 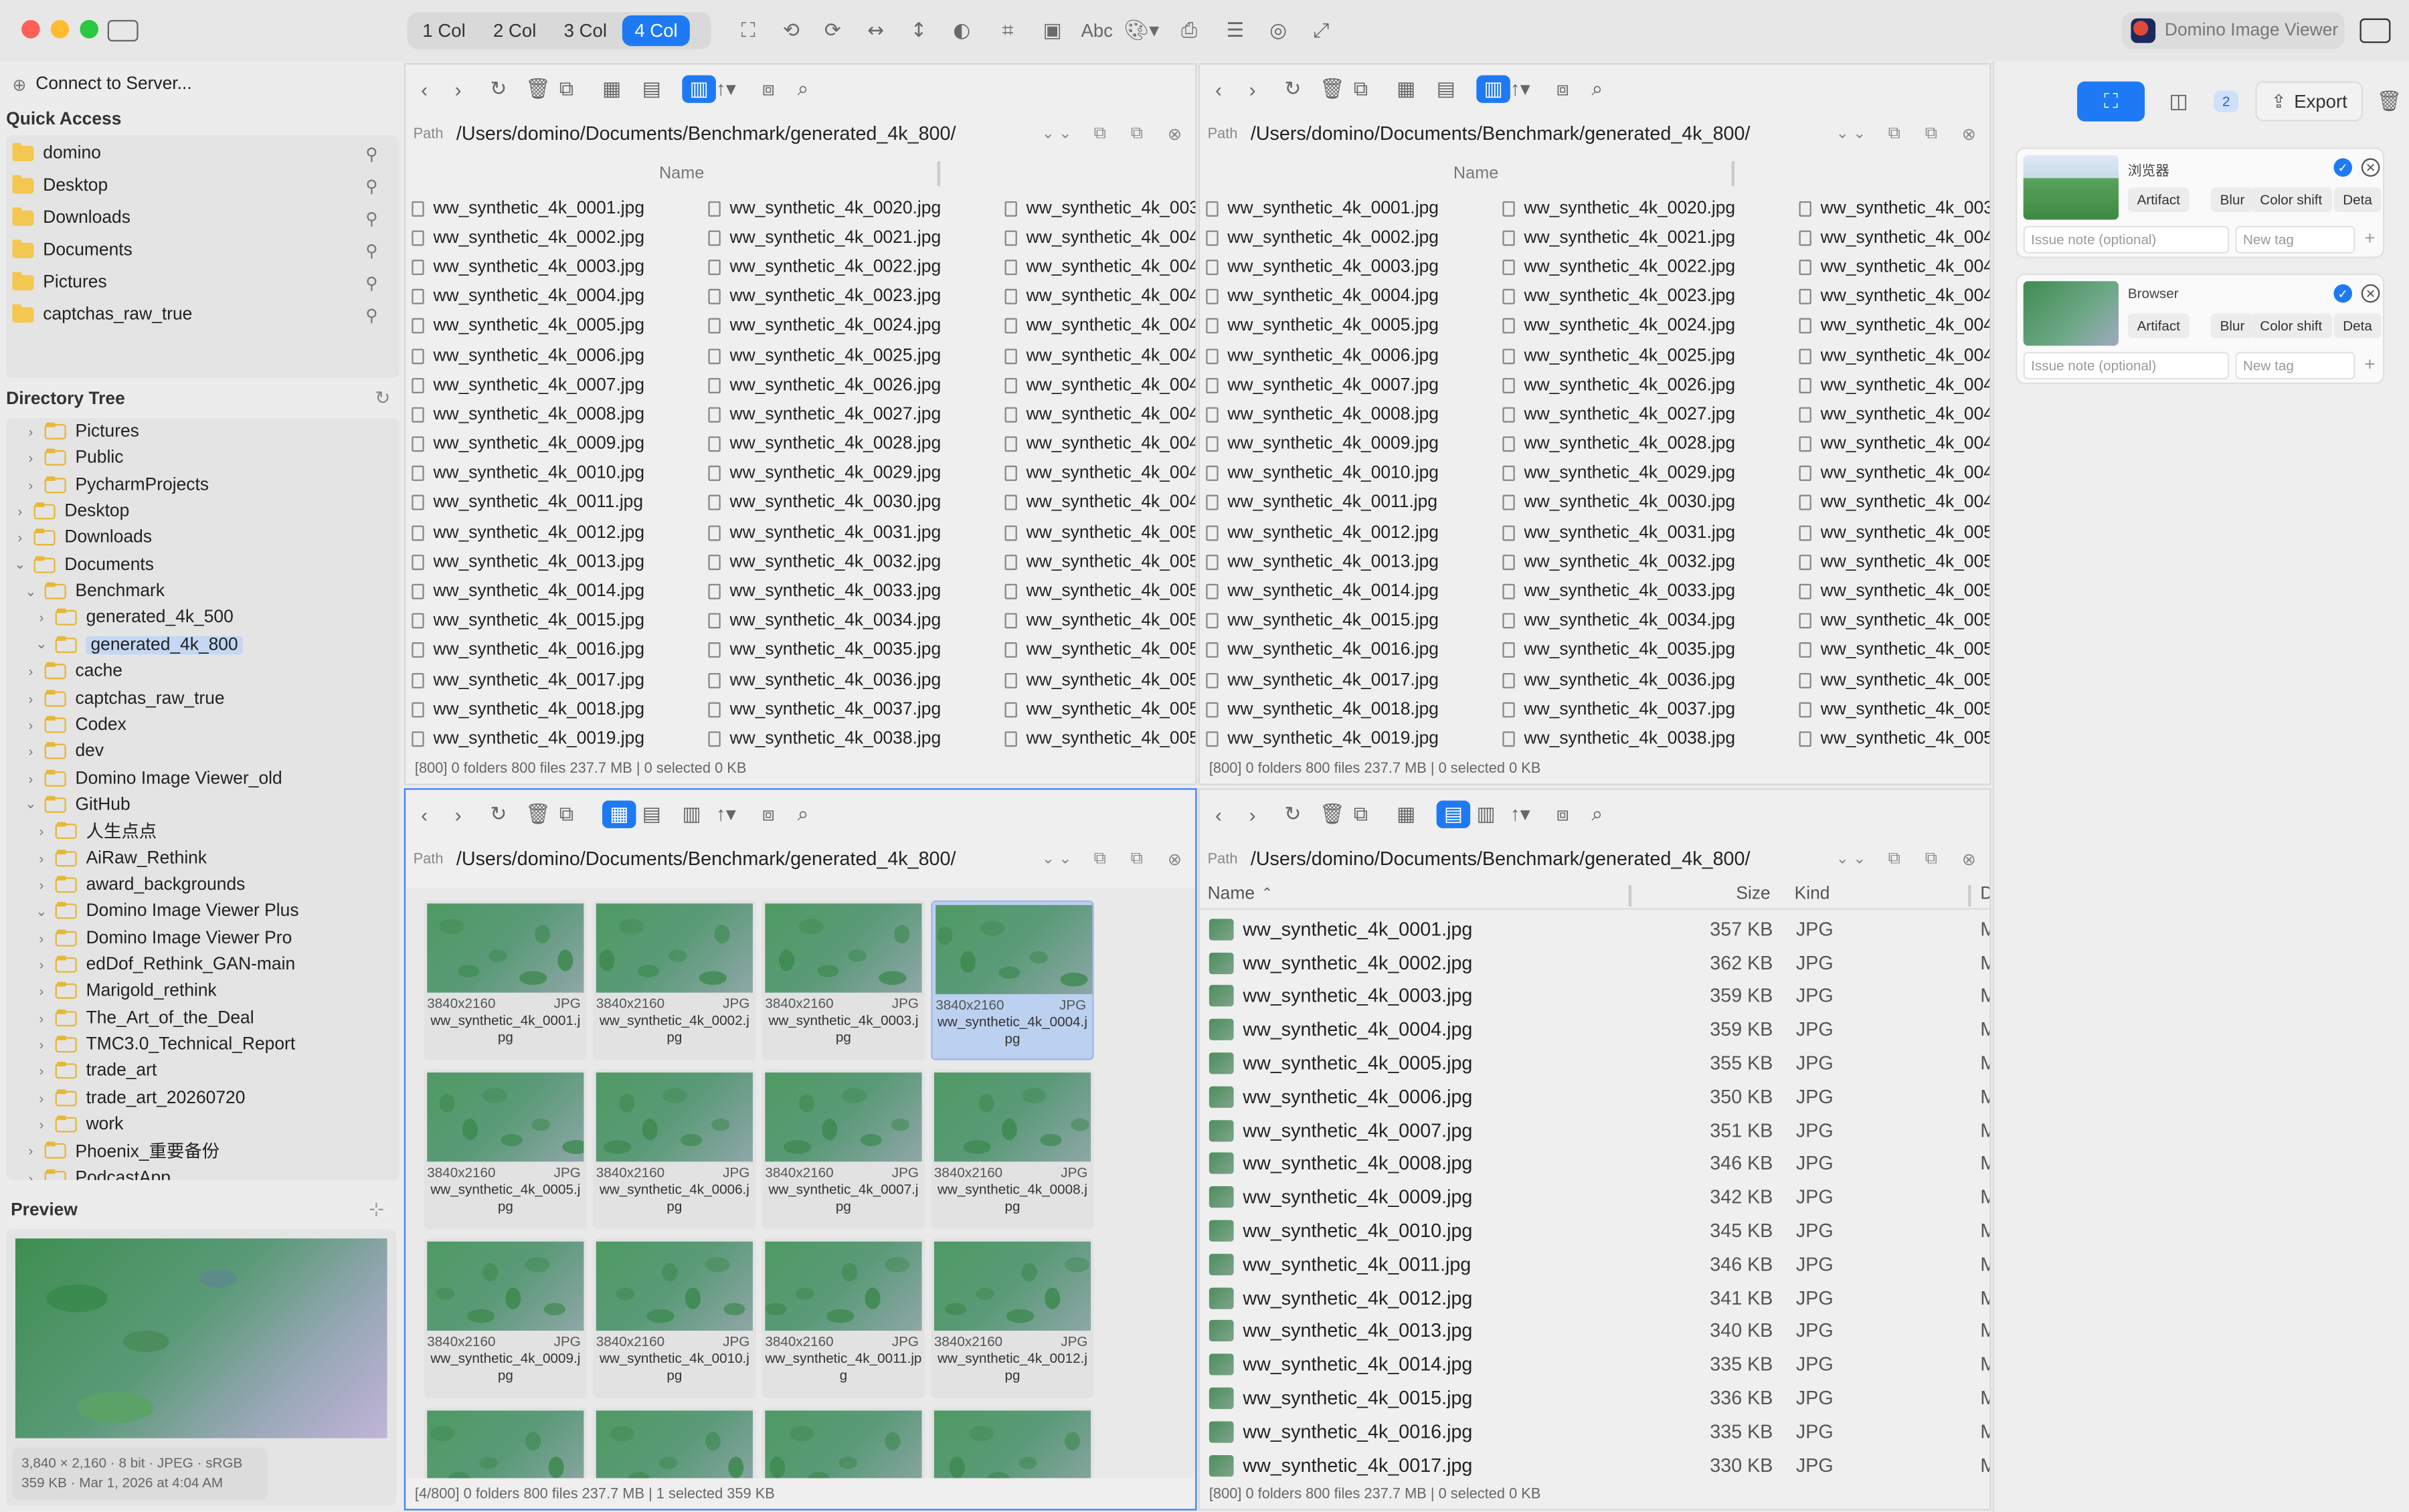 What do you see at coordinates (1322, 710) in the screenshot?
I see `file-item: ww_synthetic_4k_0018.jpg` at bounding box center [1322, 710].